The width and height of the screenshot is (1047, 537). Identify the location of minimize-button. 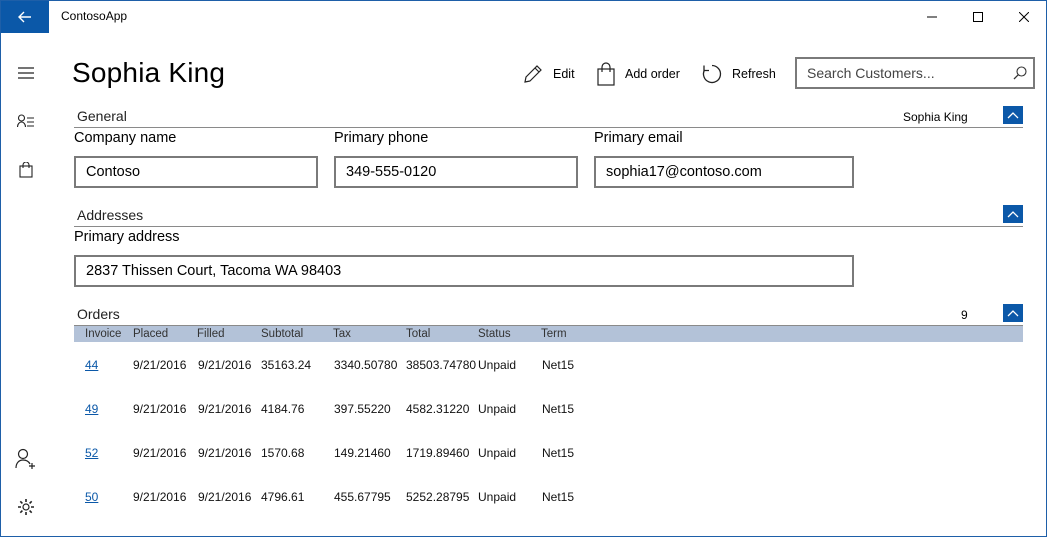
(932, 17).